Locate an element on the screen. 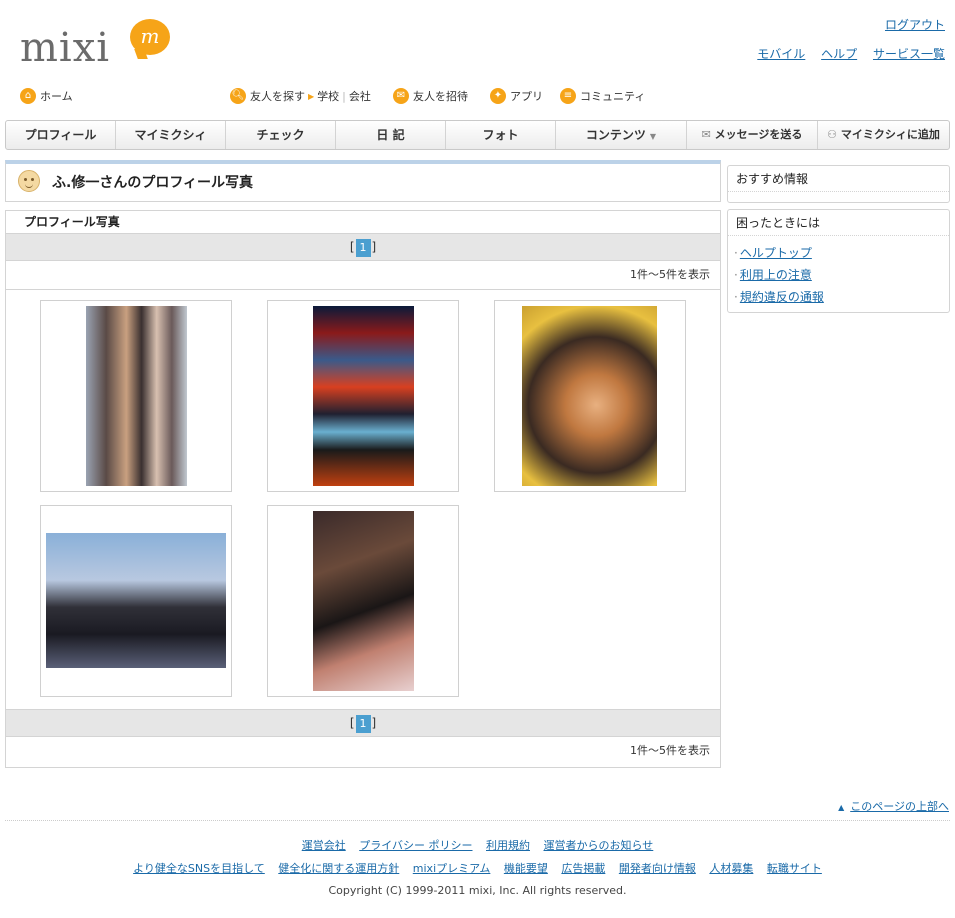 This screenshot has height=918, width=955. help-link: ヘルプ is located at coordinates (839, 54).